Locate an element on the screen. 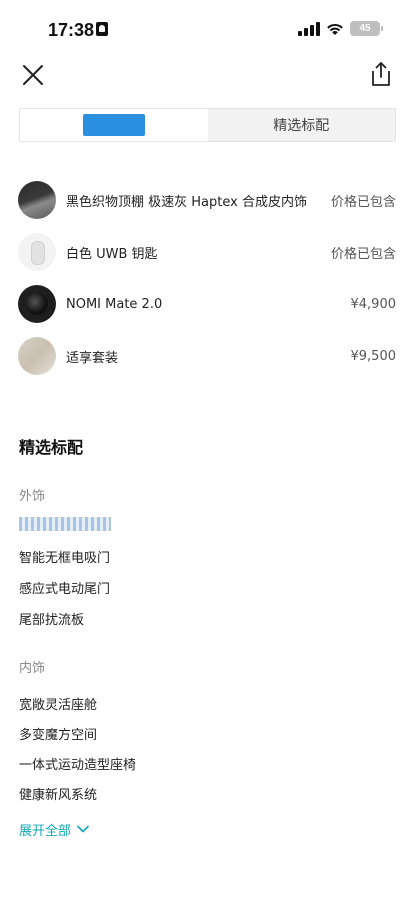 The width and height of the screenshot is (414, 900). list-item: NOMI Mate 2.0 ¥4,900 is located at coordinates (207, 304).